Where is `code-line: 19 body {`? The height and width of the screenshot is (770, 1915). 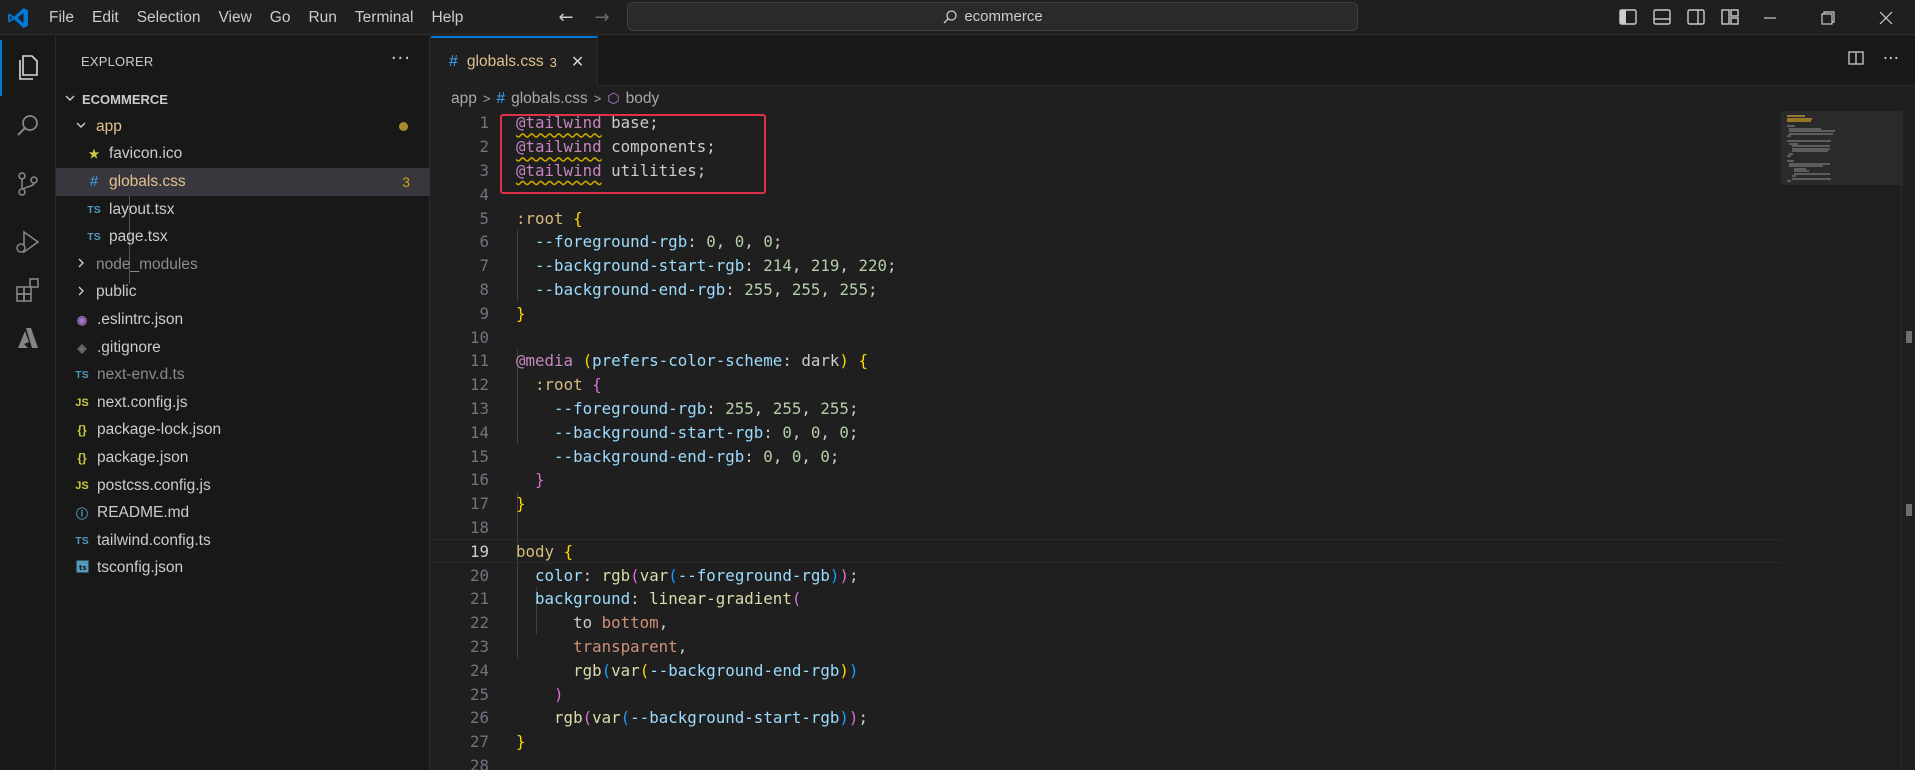
code-line: 19 body { is located at coordinates (1106, 551).